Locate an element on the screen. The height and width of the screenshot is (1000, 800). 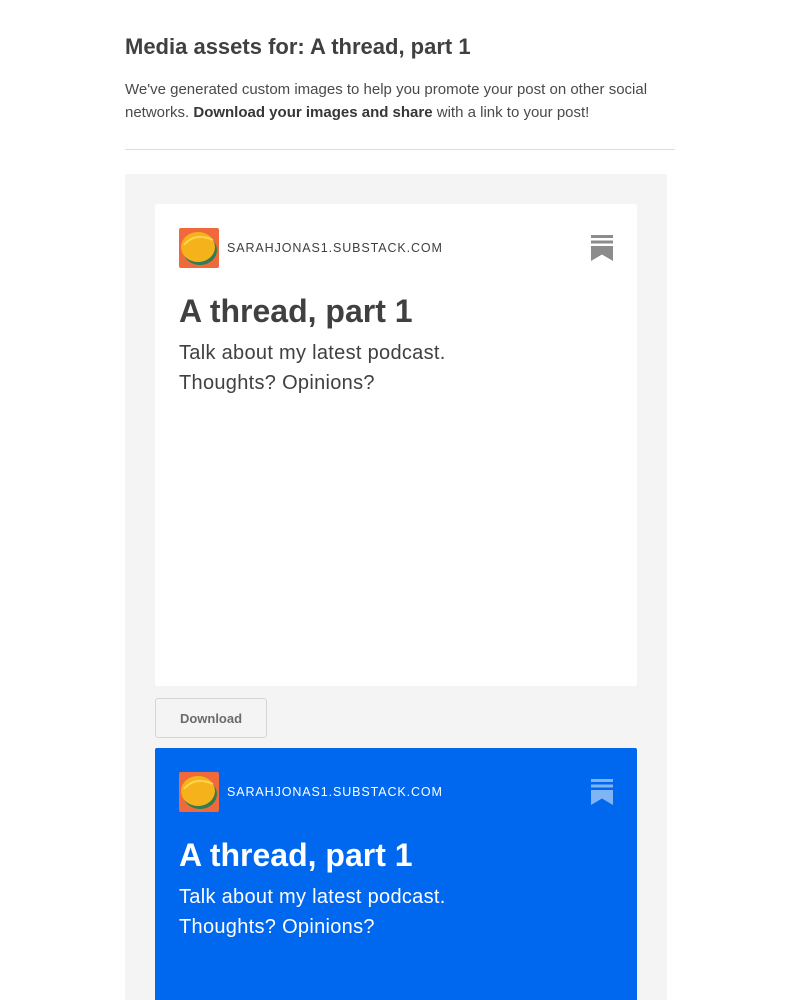
download-button: Download is located at coordinates (211, 718).